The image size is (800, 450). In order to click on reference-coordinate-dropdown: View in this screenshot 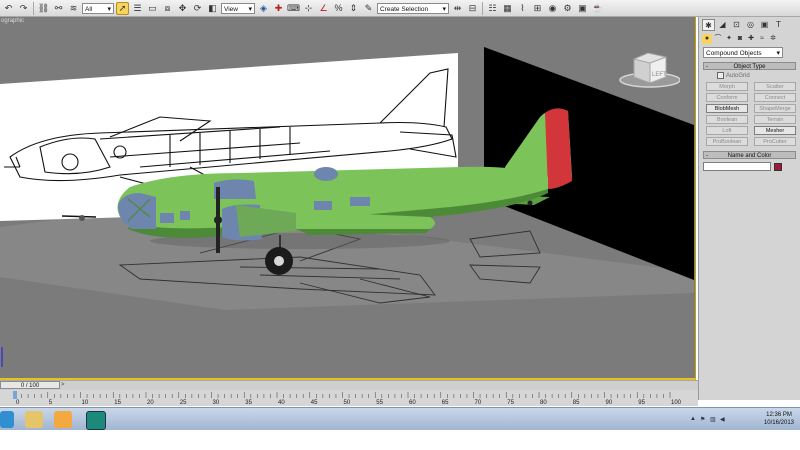, I will do `click(238, 8)`.